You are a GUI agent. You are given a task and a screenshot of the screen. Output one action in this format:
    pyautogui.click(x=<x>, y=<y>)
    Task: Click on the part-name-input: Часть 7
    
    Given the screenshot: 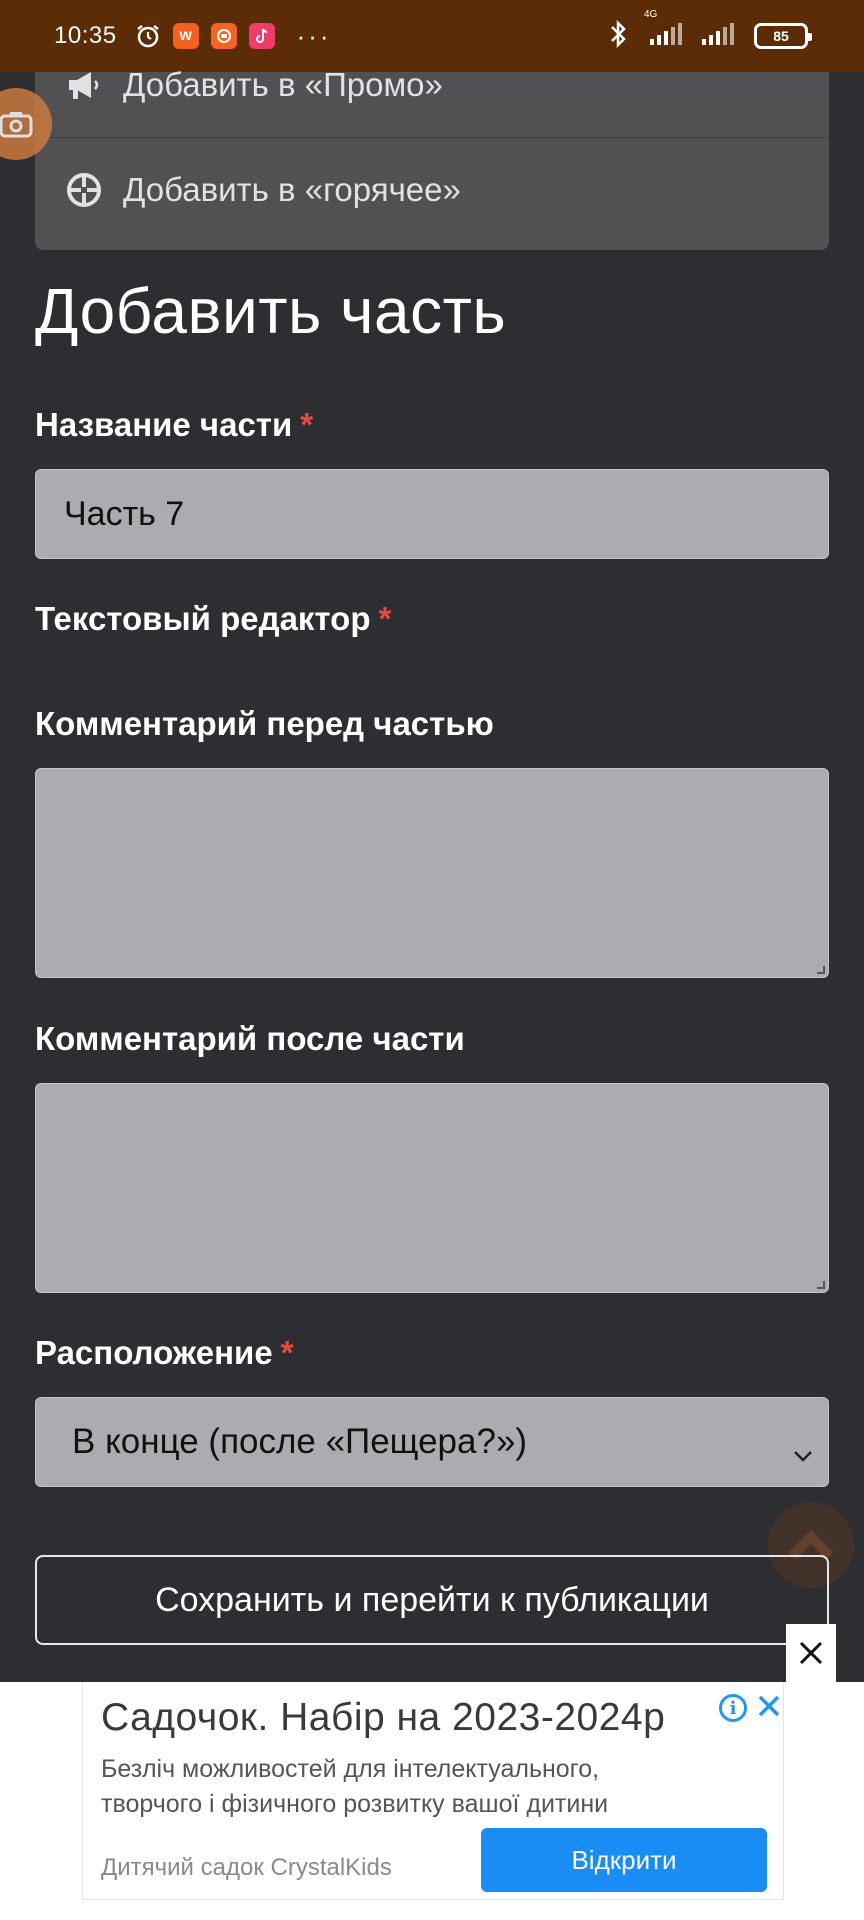 What is the action you would take?
    pyautogui.click(x=432, y=514)
    